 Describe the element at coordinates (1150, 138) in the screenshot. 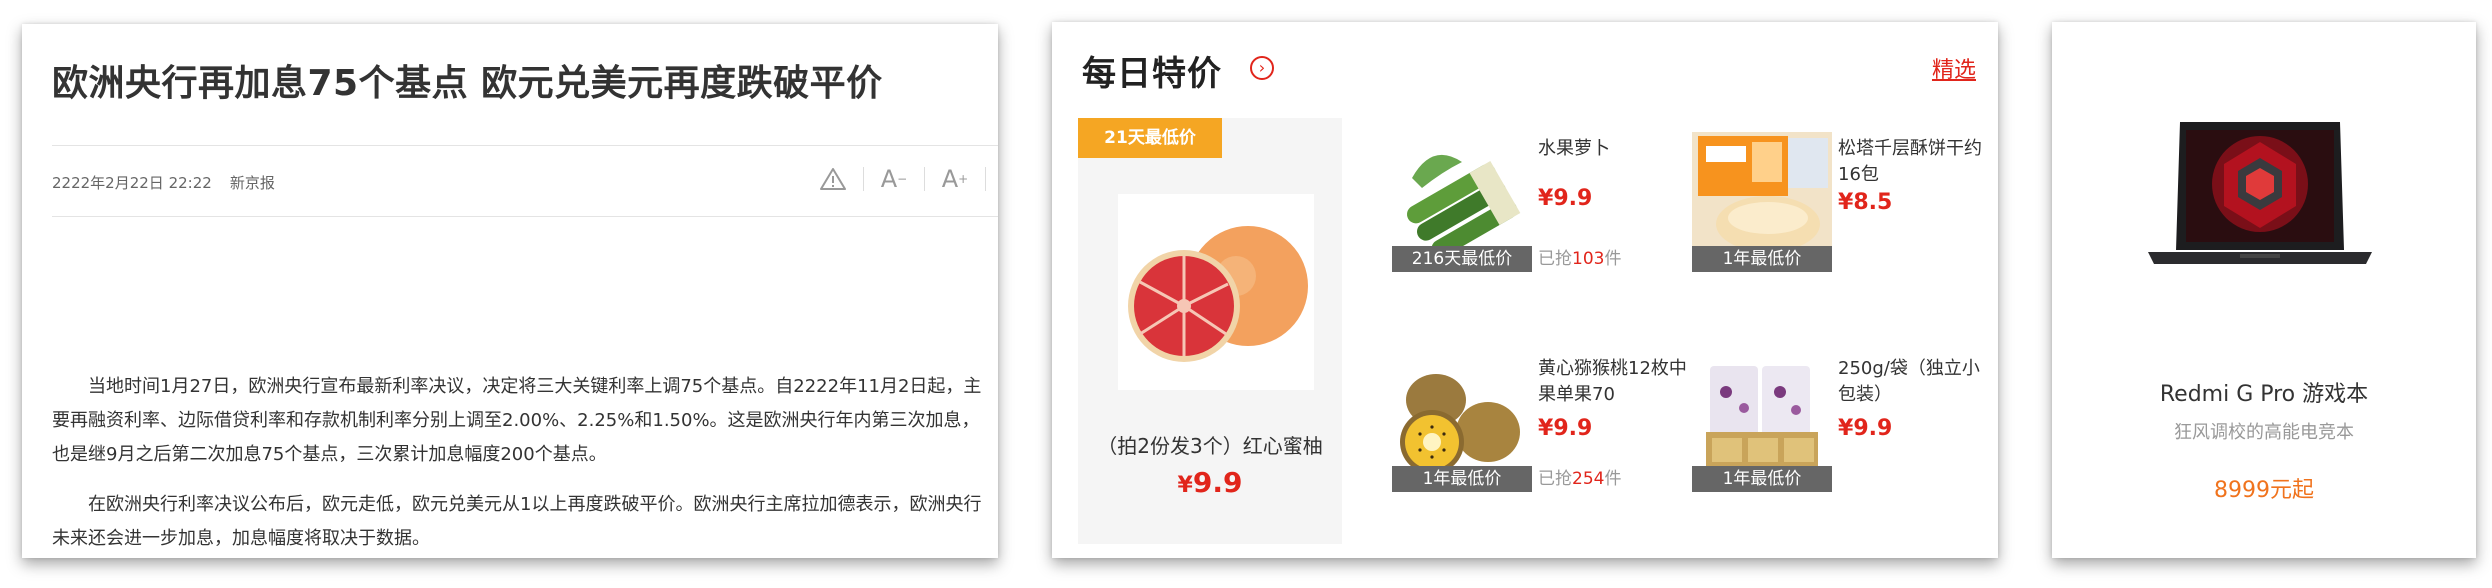

I see `lowest-price-badge: 21天最低价` at that location.